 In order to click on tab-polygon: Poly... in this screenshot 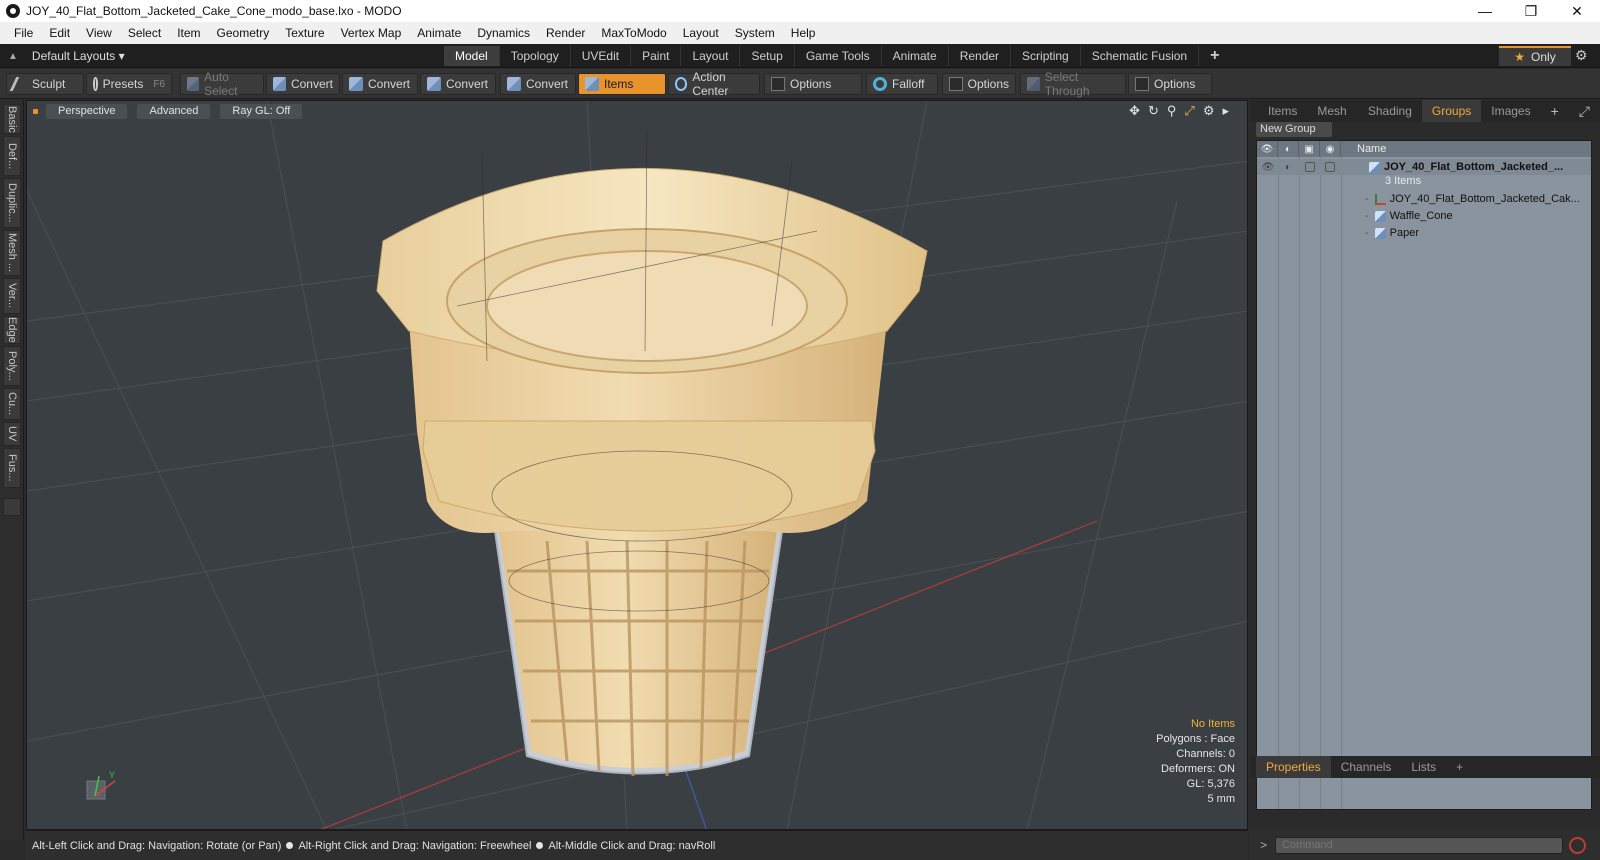, I will do `click(12, 366)`.